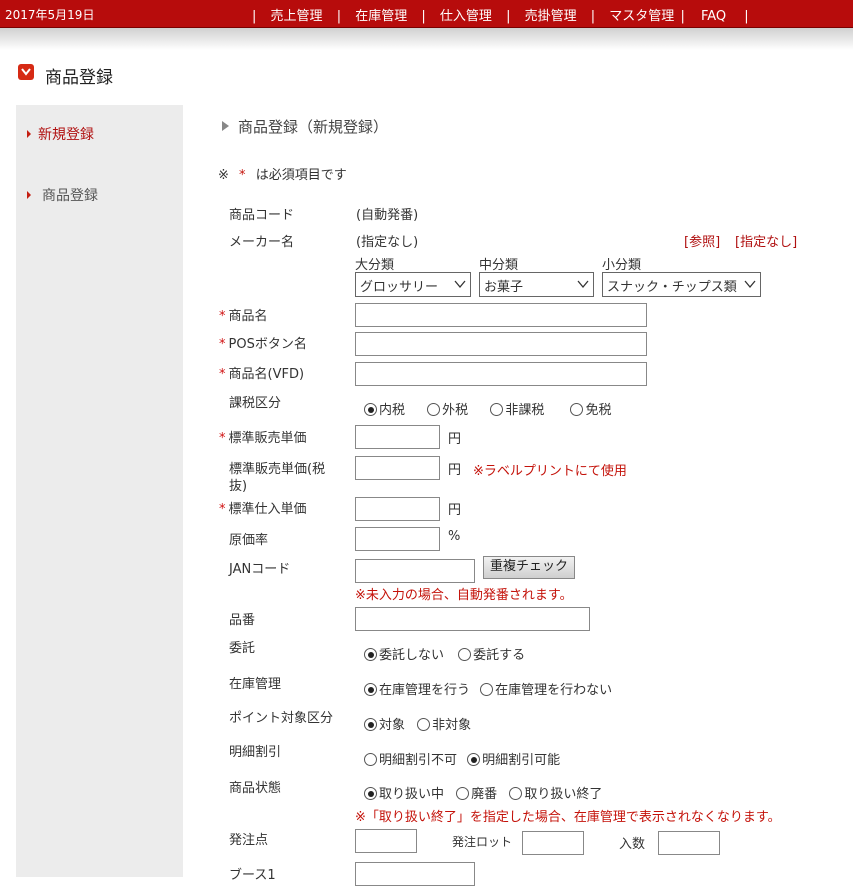 Image resolution: width=853 pixels, height=886 pixels. Describe the element at coordinates (554, 690) in the screenshot. I see `radio-label: 在庫管理を行わない` at that location.